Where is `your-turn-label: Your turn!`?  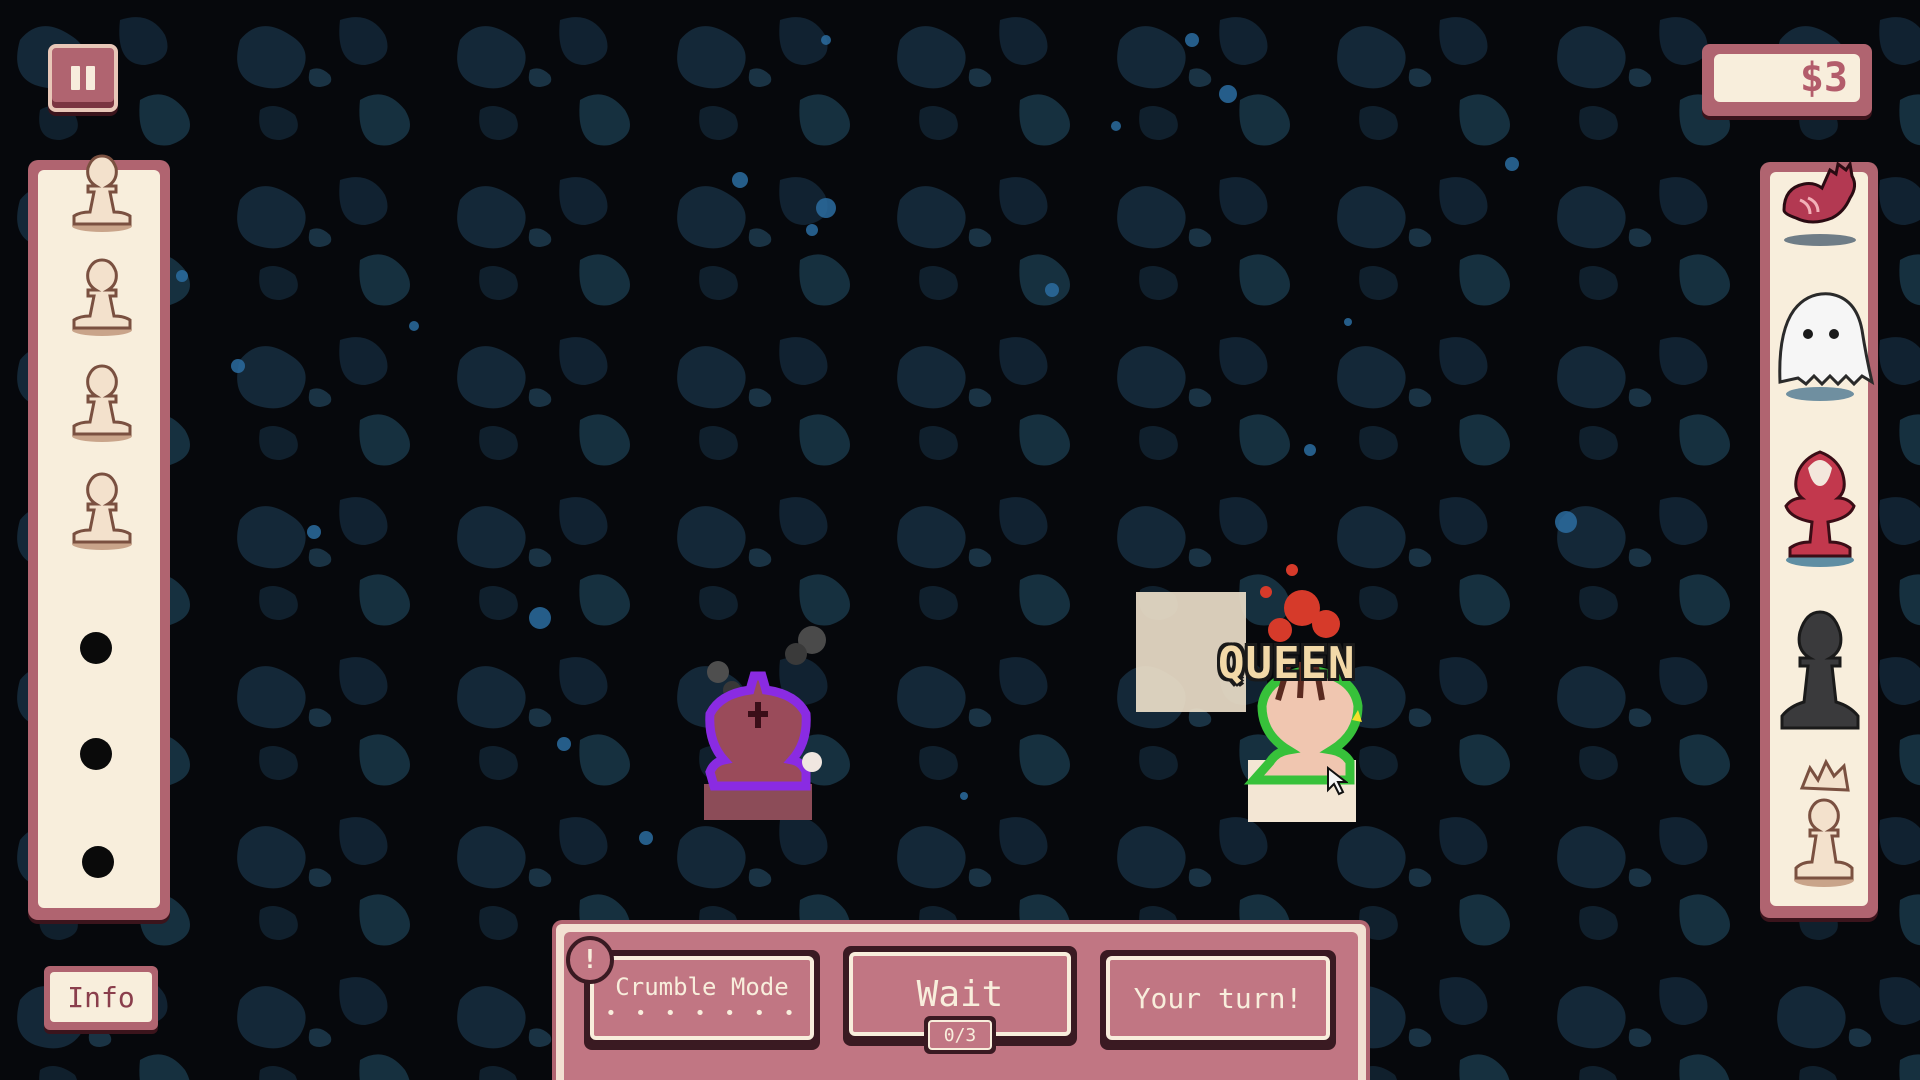
your-turn-label: Your turn! is located at coordinates (1218, 998).